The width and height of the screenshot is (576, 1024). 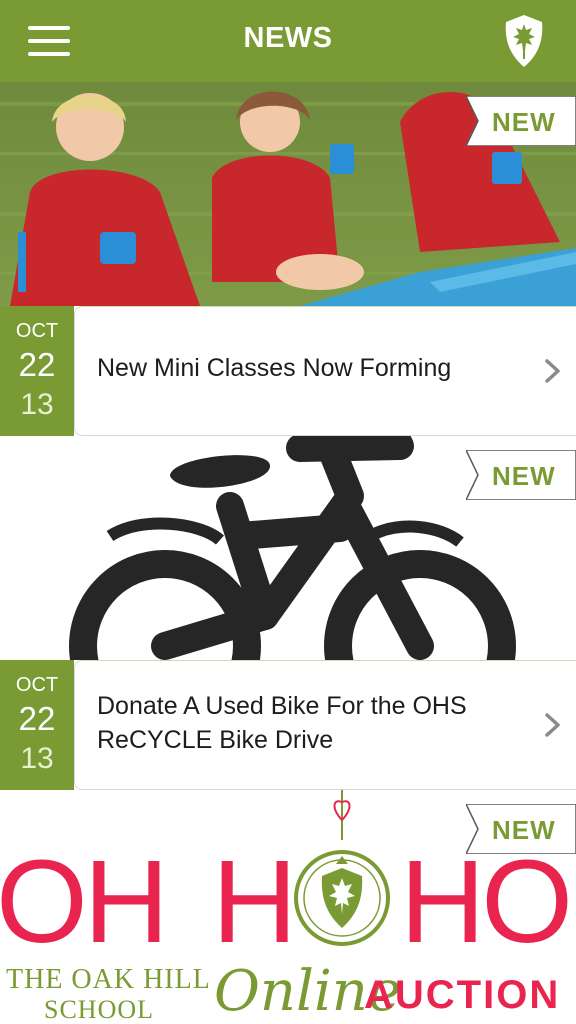 What do you see at coordinates (462, 995) in the screenshot?
I see `auction-text: AUCTION` at bounding box center [462, 995].